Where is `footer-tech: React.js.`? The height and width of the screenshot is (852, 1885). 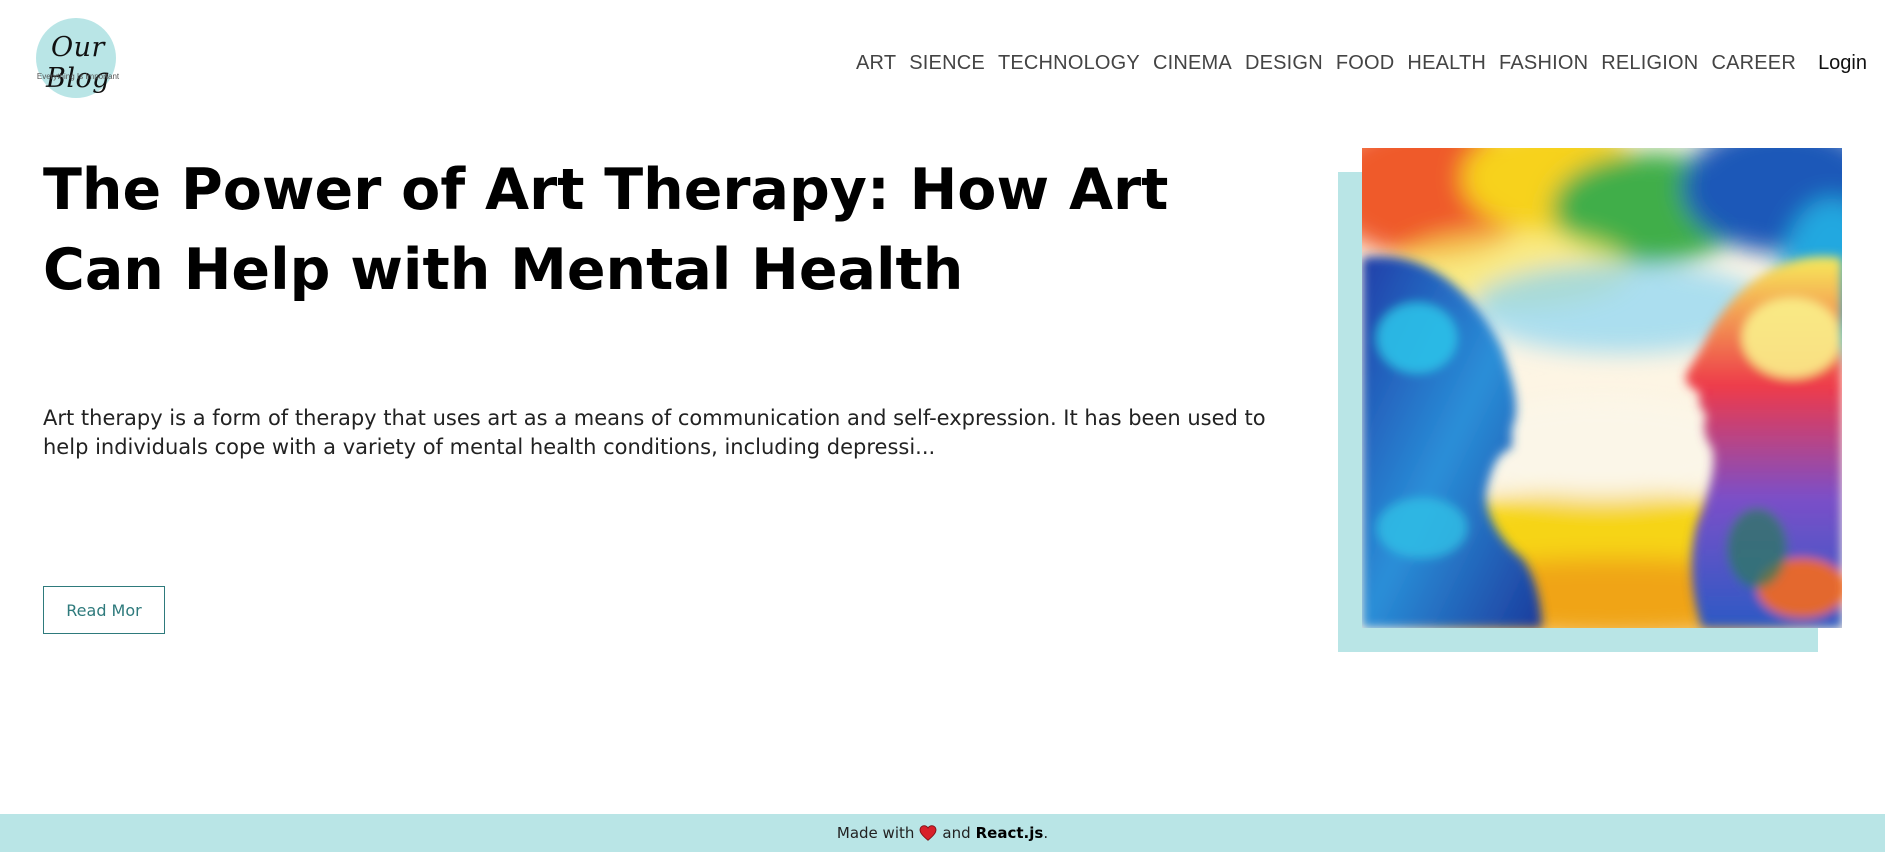 footer-tech: React.js. is located at coordinates (1012, 833).